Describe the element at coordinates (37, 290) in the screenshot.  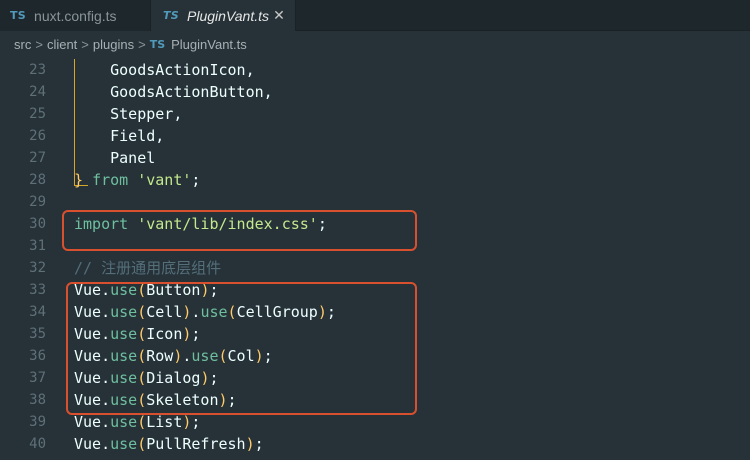
I see `line-number: 33` at that location.